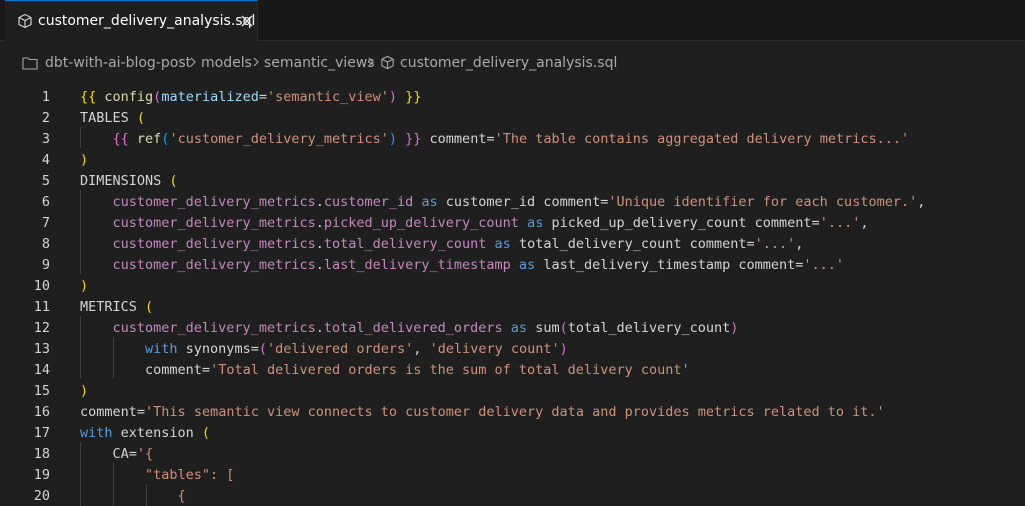 The image size is (1025, 506). I want to click on code-token: }}, so click(409, 139).